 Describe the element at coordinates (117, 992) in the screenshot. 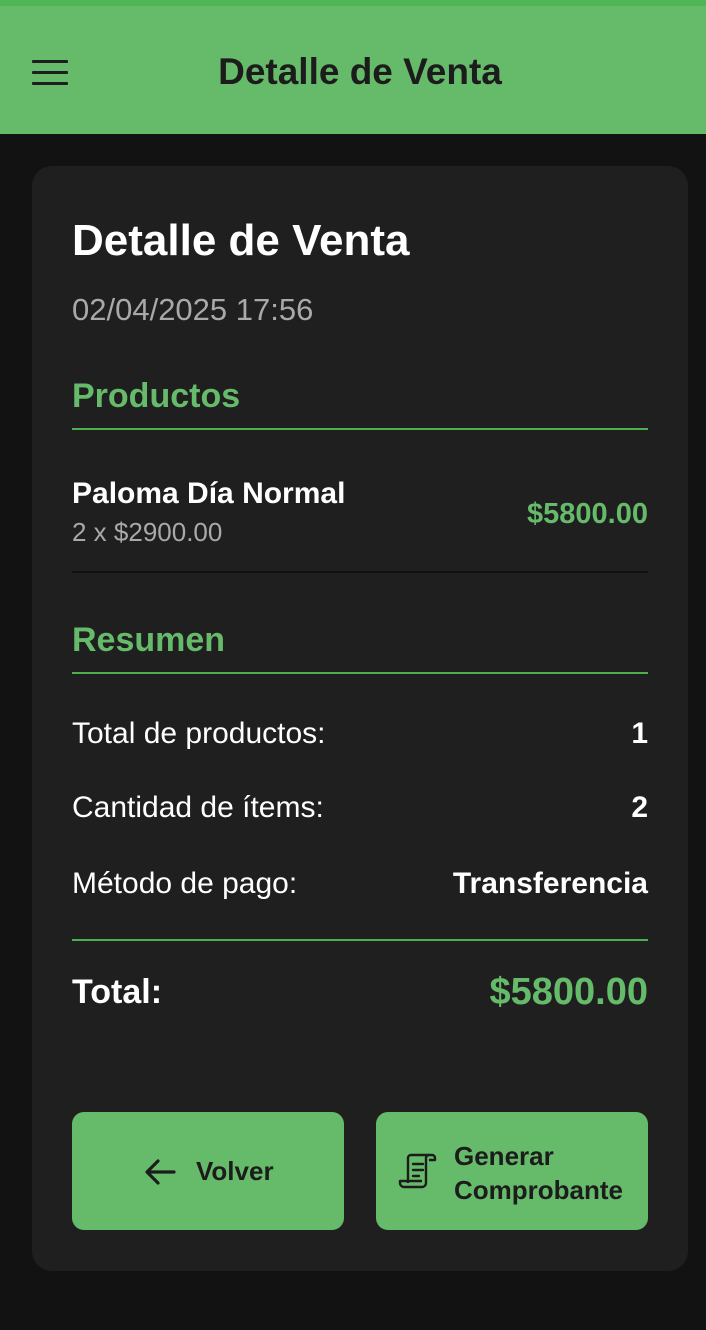

I see `total-label: Total:` at that location.